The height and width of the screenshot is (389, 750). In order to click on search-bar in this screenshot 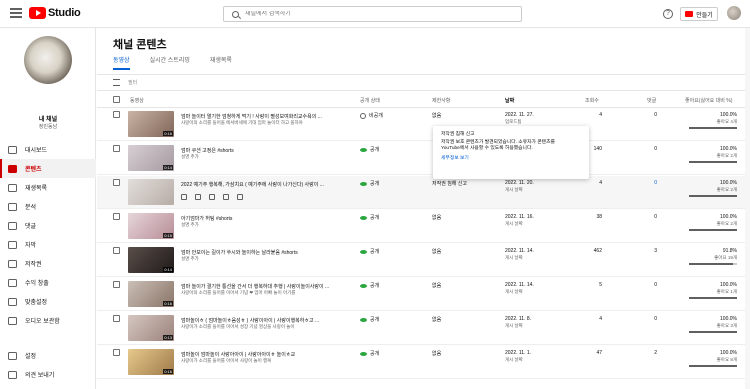, I will do `click(372, 14)`.